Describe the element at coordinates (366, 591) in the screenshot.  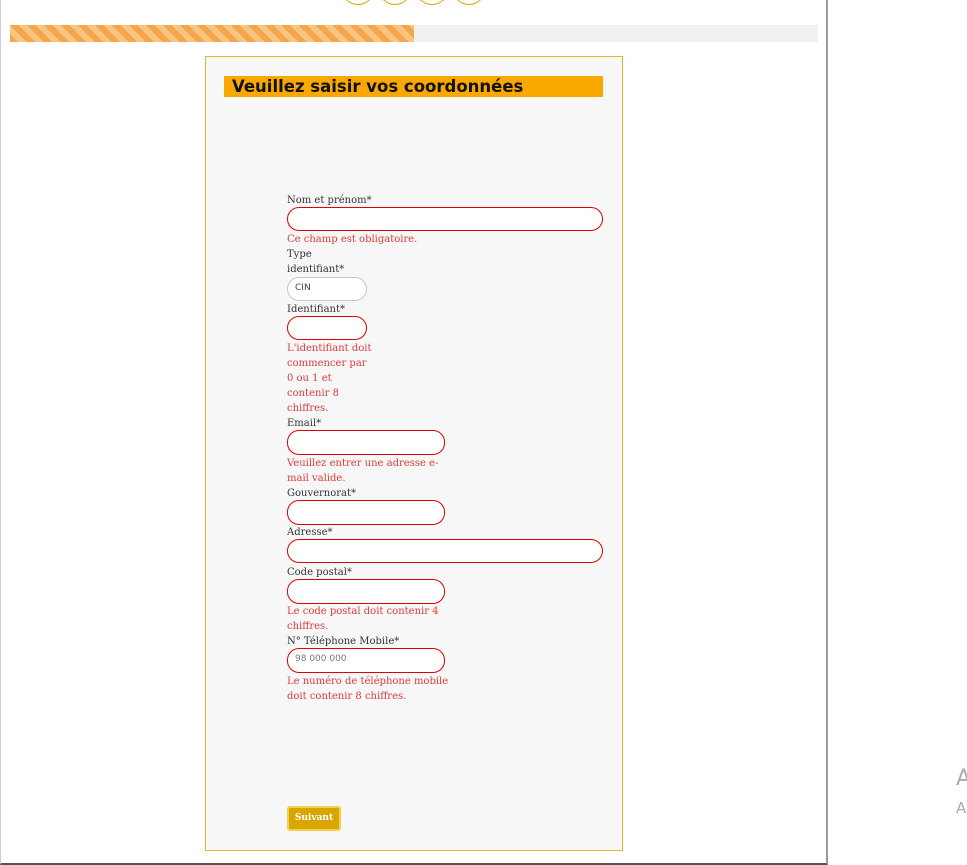
I see `postal-code-input` at that location.